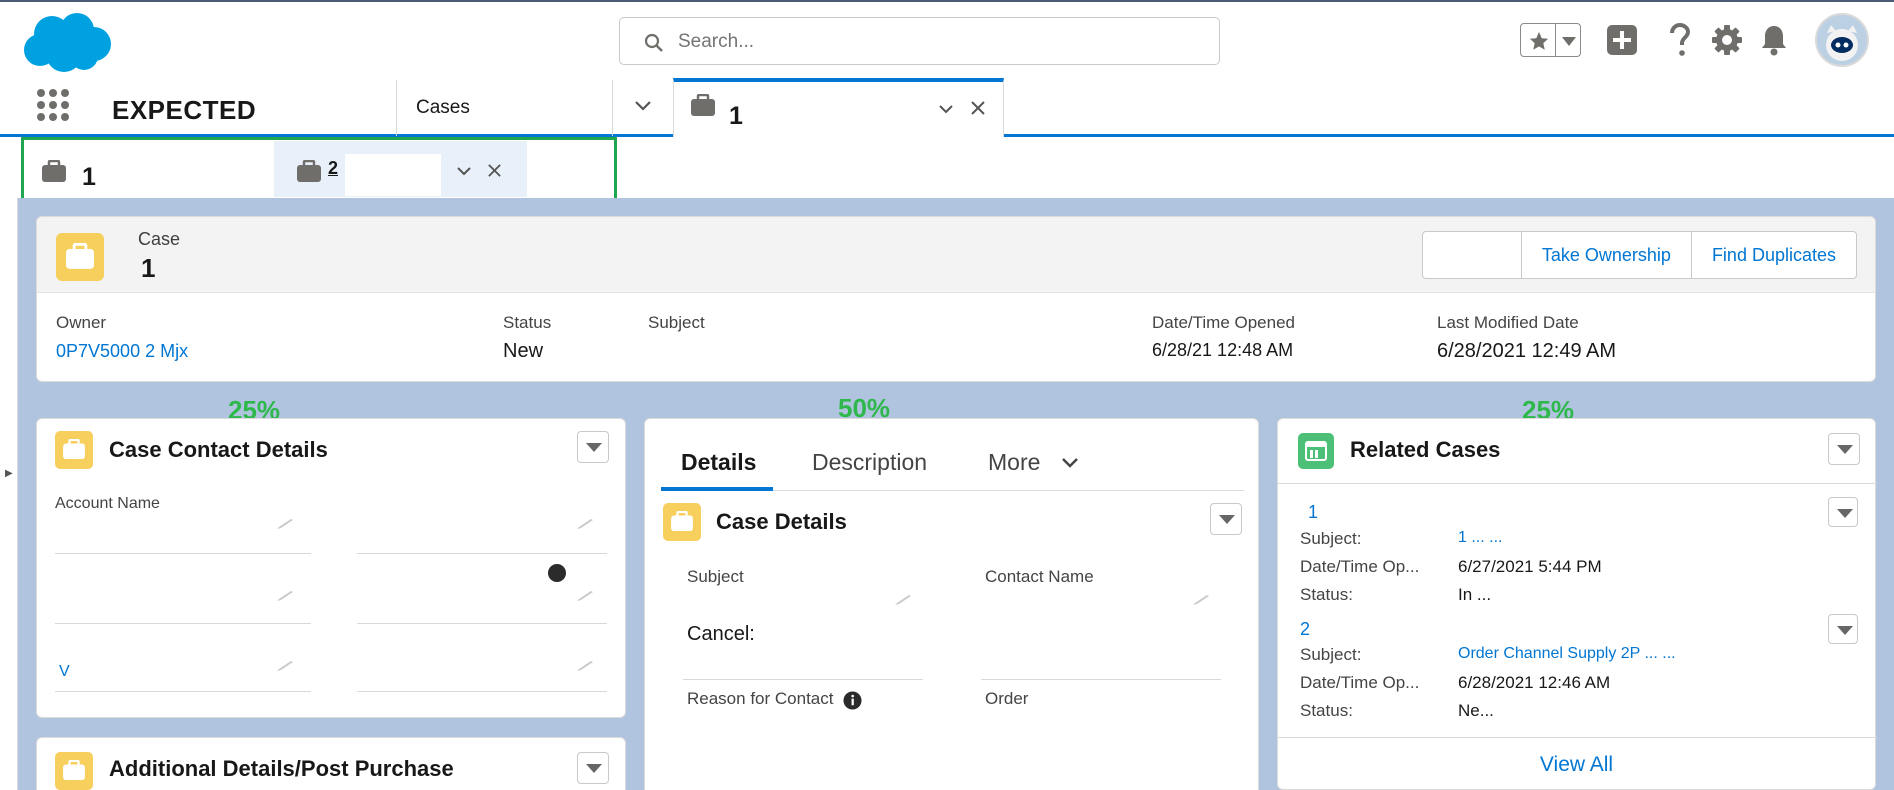 The width and height of the screenshot is (1894, 790). I want to click on card-title: Related Cases, so click(1425, 449).